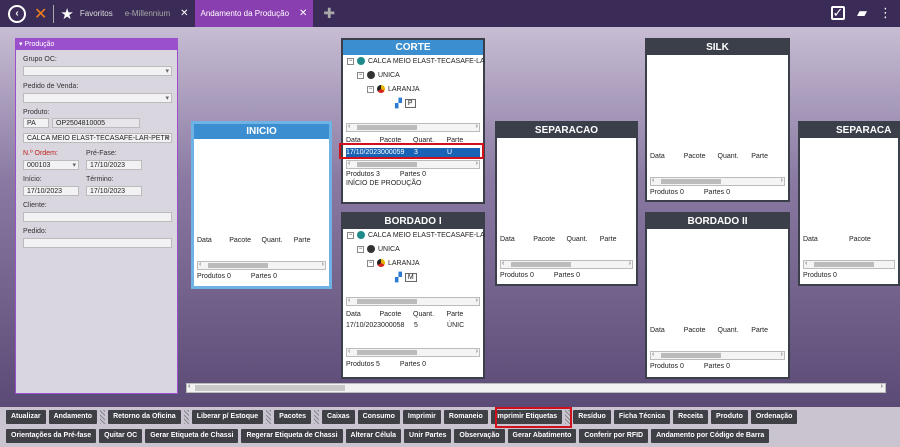 This screenshot has width=900, height=447. I want to click on toolbar-button-andamento-por-c-digo-de-barra: Andamento por Código de Barra, so click(710, 436).